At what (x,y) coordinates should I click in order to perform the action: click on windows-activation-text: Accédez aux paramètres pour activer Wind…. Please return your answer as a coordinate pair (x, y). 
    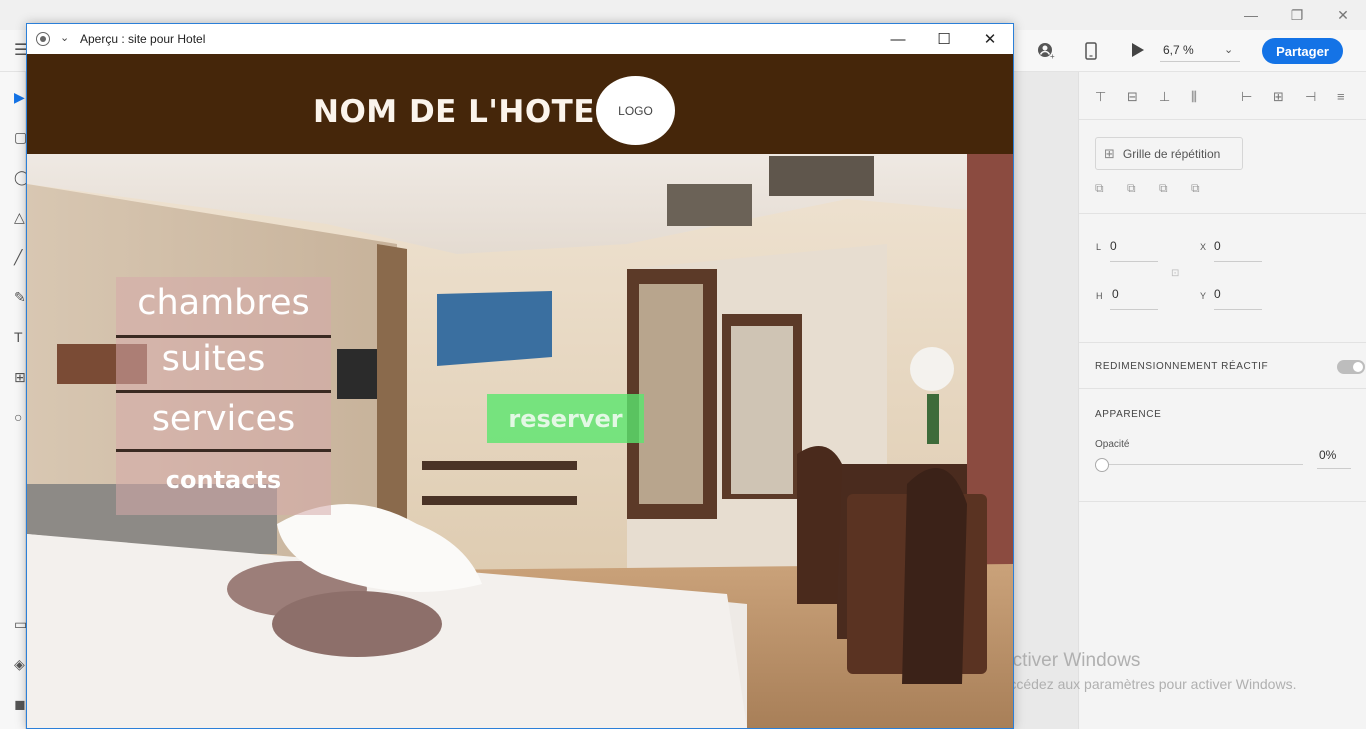
    Looking at the image, I should click on (1148, 684).